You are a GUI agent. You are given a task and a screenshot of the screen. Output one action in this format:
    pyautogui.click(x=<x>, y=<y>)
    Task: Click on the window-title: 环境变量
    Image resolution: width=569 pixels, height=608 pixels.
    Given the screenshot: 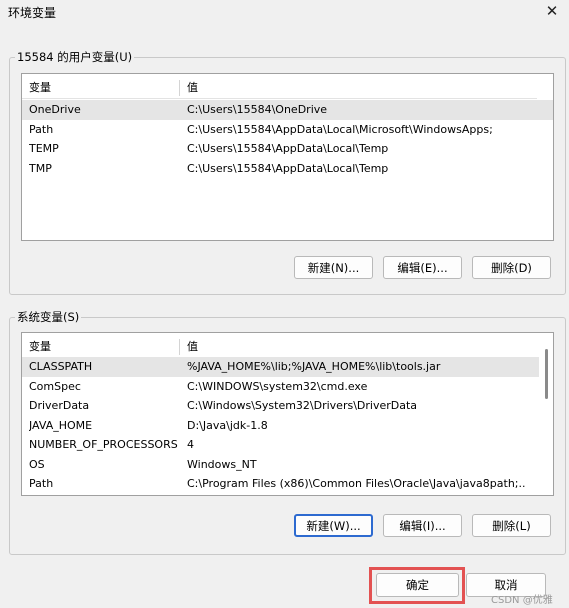 What is the action you would take?
    pyautogui.click(x=32, y=13)
    